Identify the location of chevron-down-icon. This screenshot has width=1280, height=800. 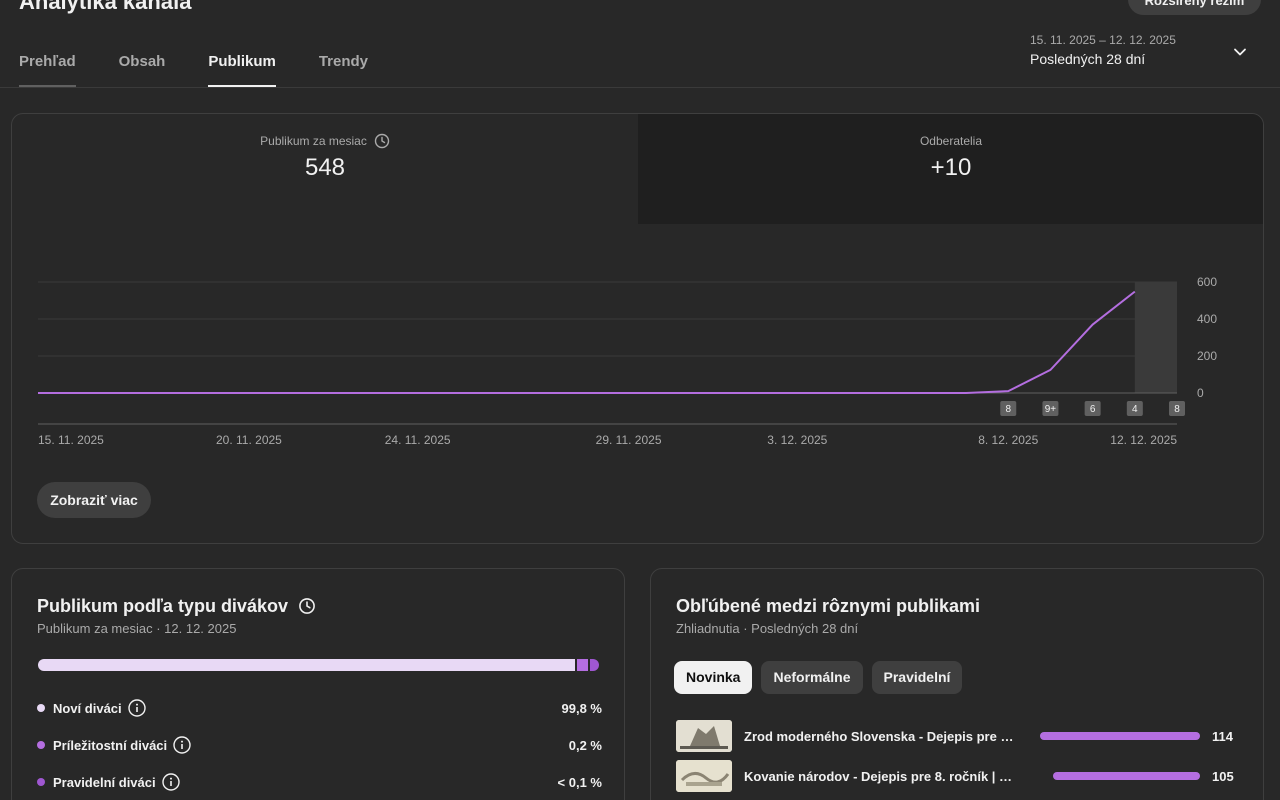
(1240, 52).